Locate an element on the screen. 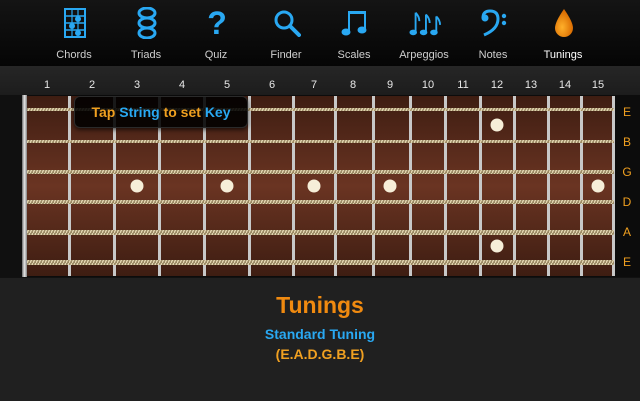  string-low-e is located at coordinates (320, 262).